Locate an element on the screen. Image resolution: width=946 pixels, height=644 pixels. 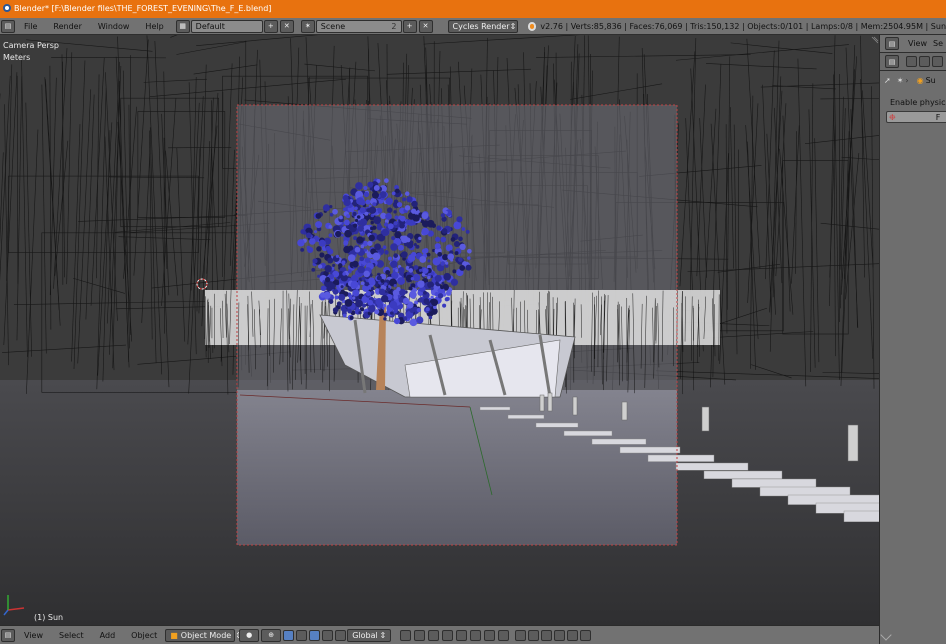
object-mode-icon: ■ is located at coordinates (174, 635).